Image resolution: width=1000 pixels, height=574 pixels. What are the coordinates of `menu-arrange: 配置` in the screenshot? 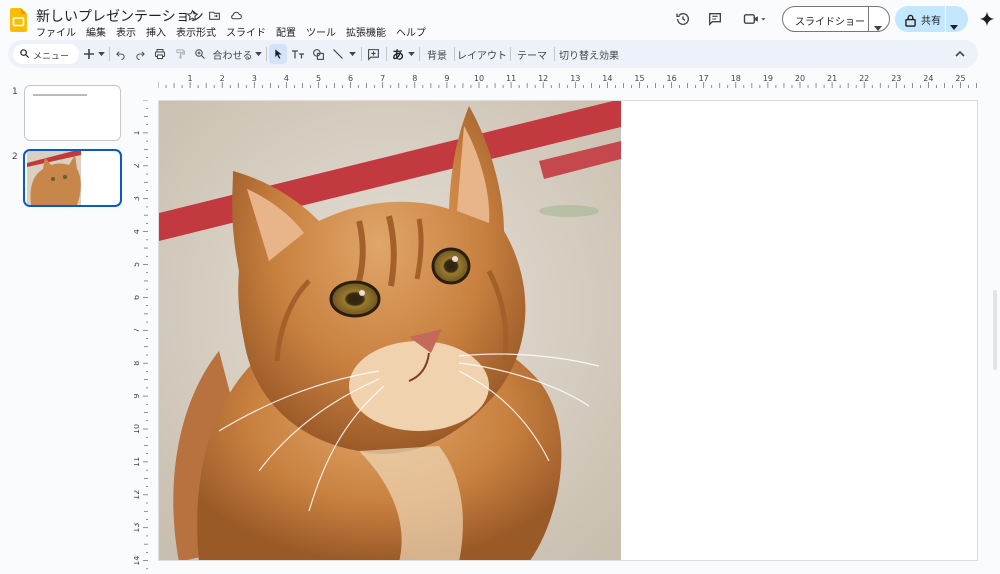 It's located at (286, 31).